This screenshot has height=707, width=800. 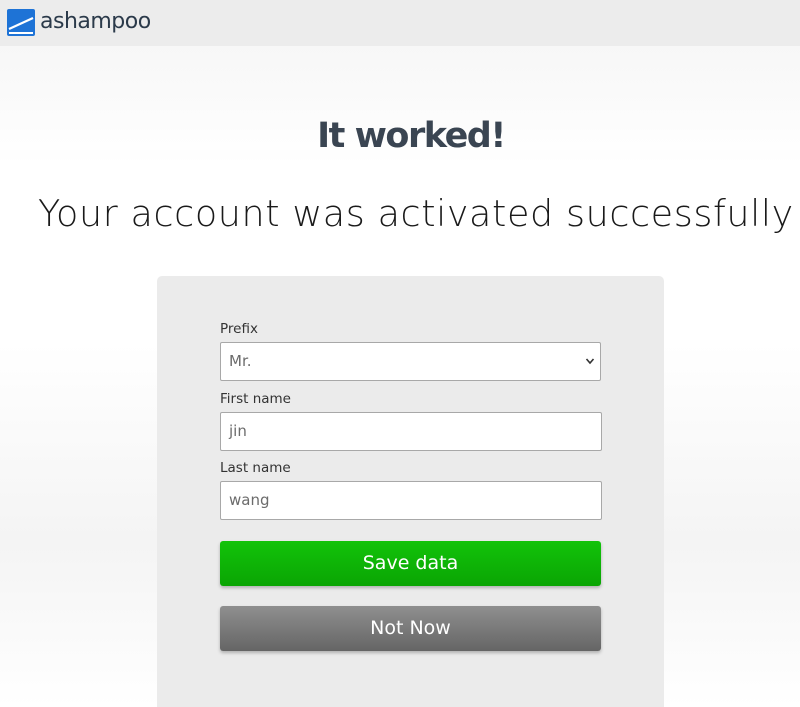 I want to click on first-name-label: First name, so click(x=255, y=399).